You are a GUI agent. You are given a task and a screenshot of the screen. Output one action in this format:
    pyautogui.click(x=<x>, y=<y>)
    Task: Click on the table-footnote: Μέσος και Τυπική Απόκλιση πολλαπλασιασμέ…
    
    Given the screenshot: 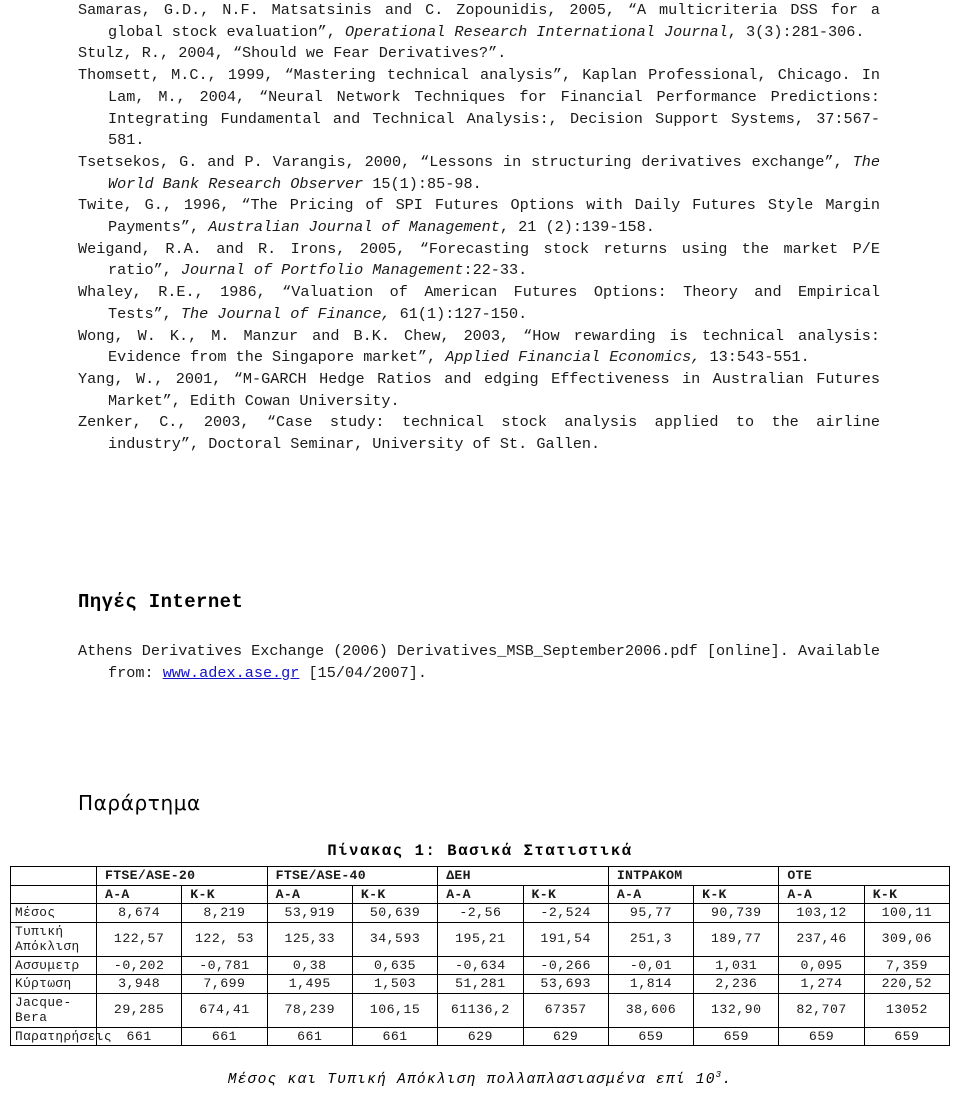 What is the action you would take?
    pyautogui.click(x=480, y=1079)
    